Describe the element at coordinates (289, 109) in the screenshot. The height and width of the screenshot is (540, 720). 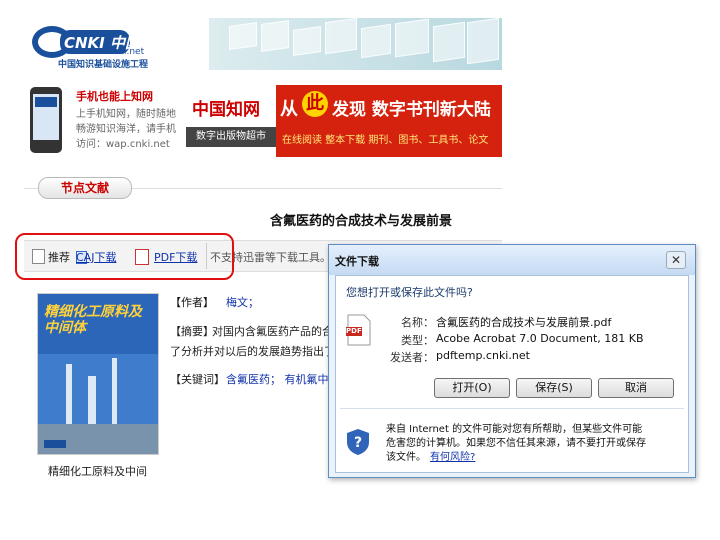
I see `banner-headline-a: 从` at that location.